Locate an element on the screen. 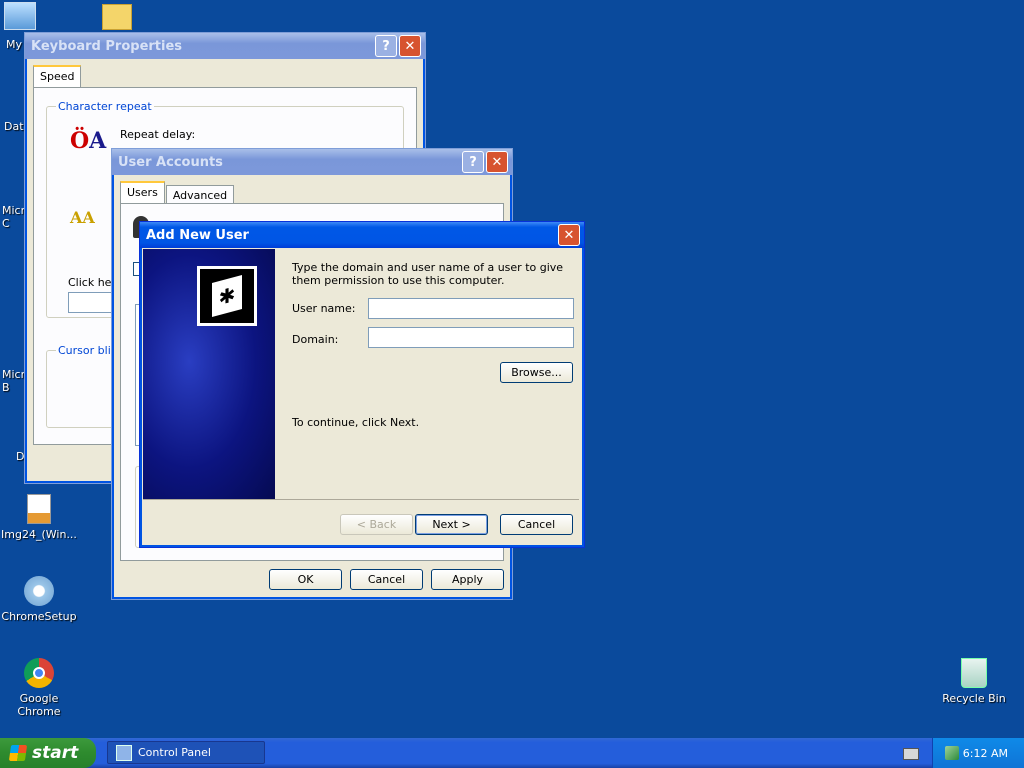 This screenshot has width=1024, height=768. desktop-icon-label: Dat is located at coordinates (14, 126).